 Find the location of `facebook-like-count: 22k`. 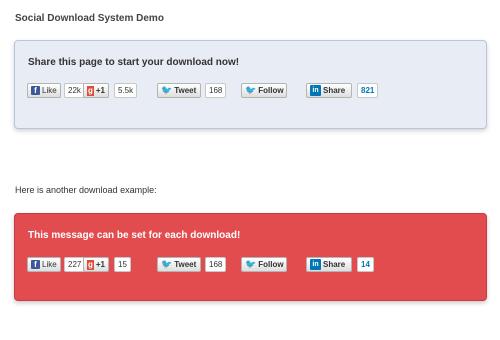

facebook-like-count: 22k is located at coordinates (74, 90).